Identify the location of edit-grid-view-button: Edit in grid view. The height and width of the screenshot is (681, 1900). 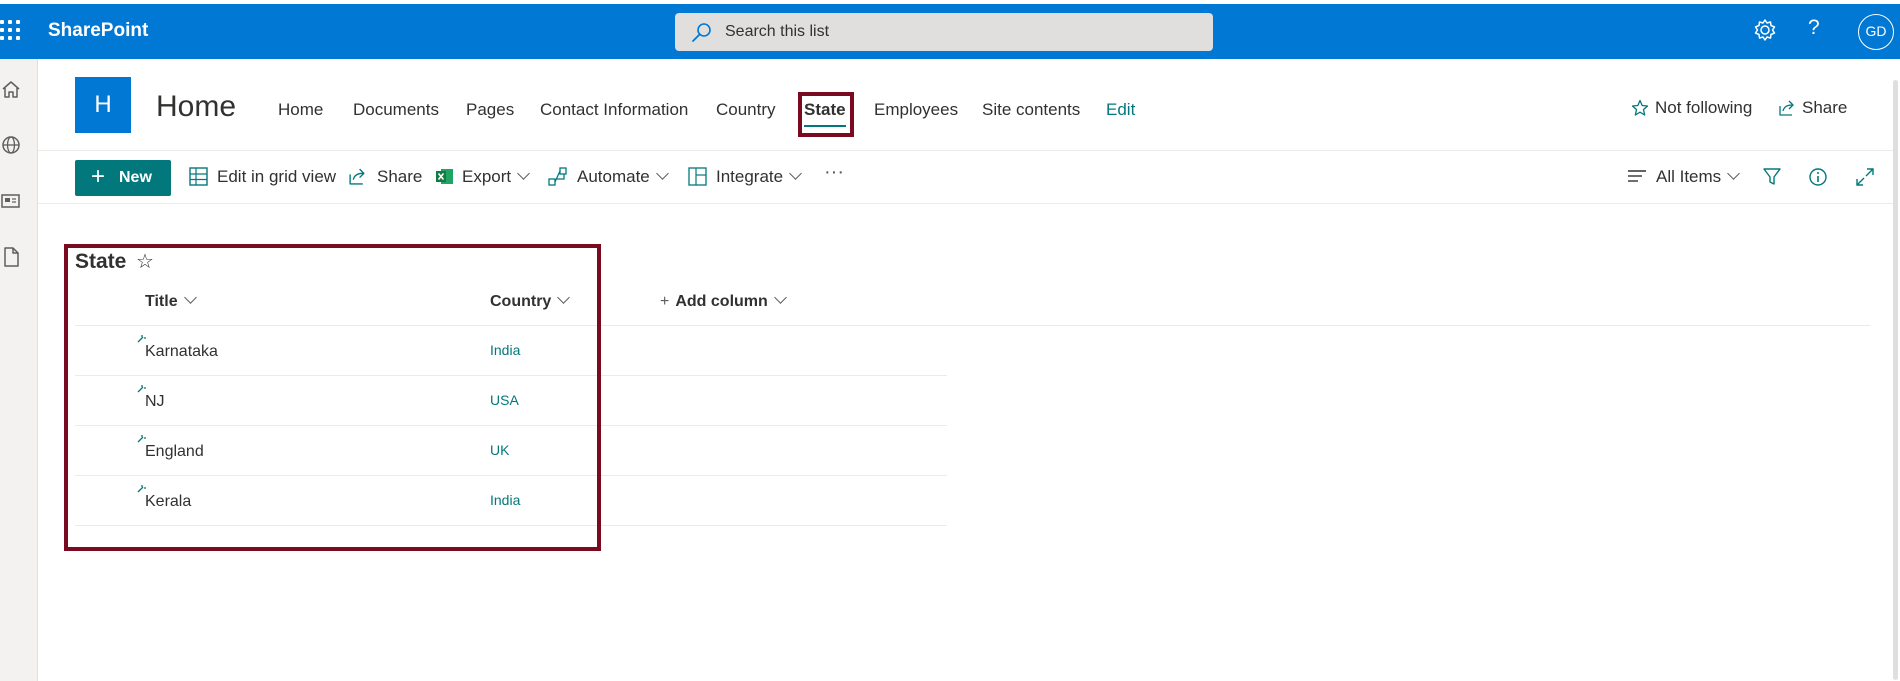
(276, 177).